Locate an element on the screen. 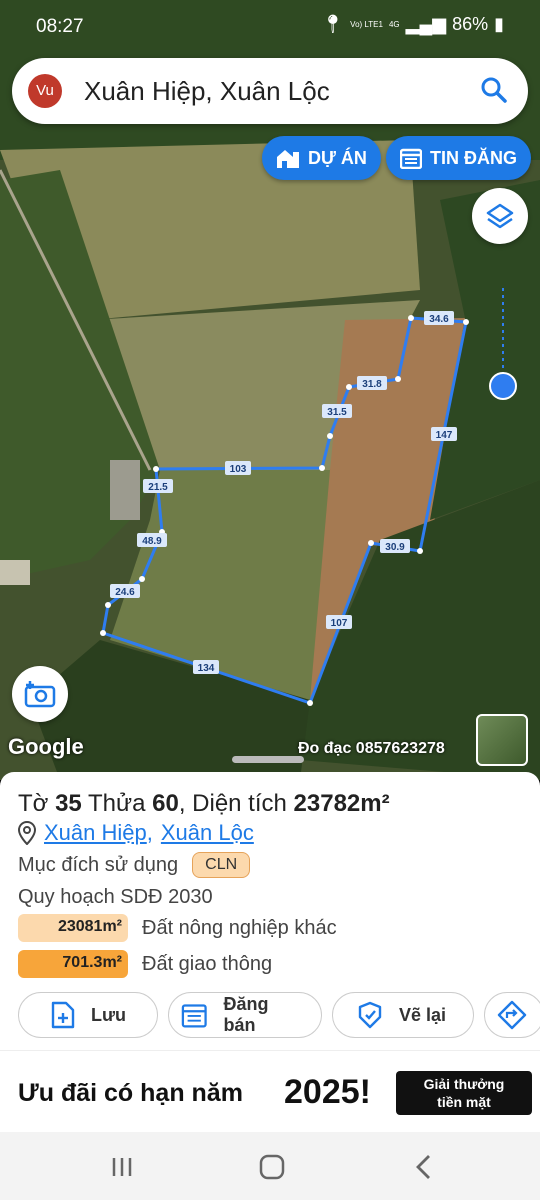  purpose-row: Mục đích sử dụng CLN is located at coordinates (134, 865).